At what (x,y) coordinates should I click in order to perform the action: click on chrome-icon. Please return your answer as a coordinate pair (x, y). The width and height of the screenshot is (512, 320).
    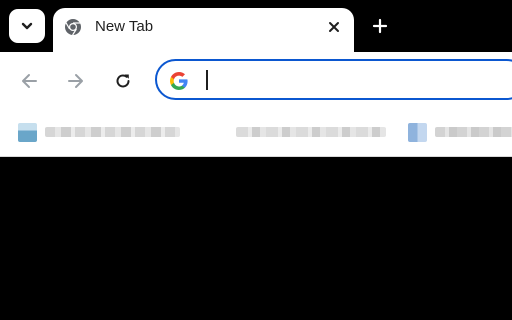
    Looking at the image, I should click on (73, 27).